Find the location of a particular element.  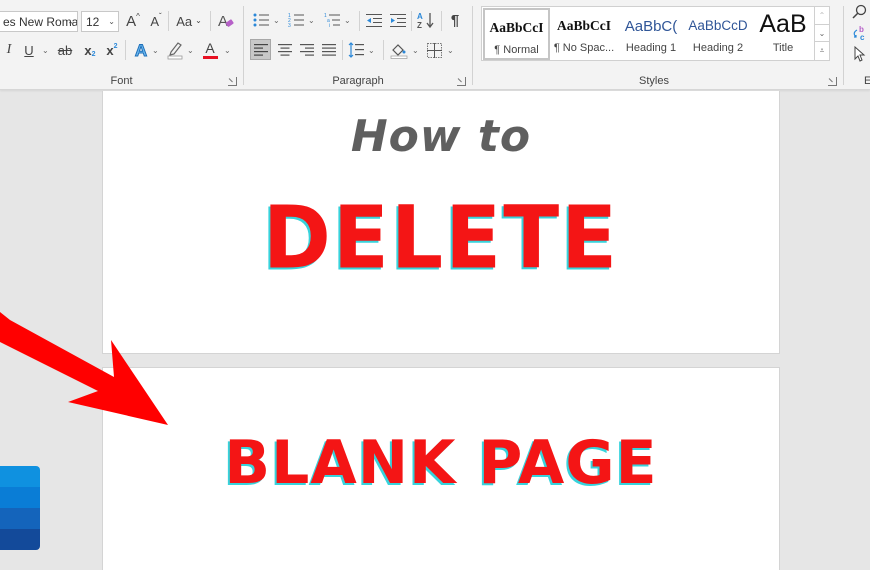

font-color-button: A is located at coordinates (210, 50).